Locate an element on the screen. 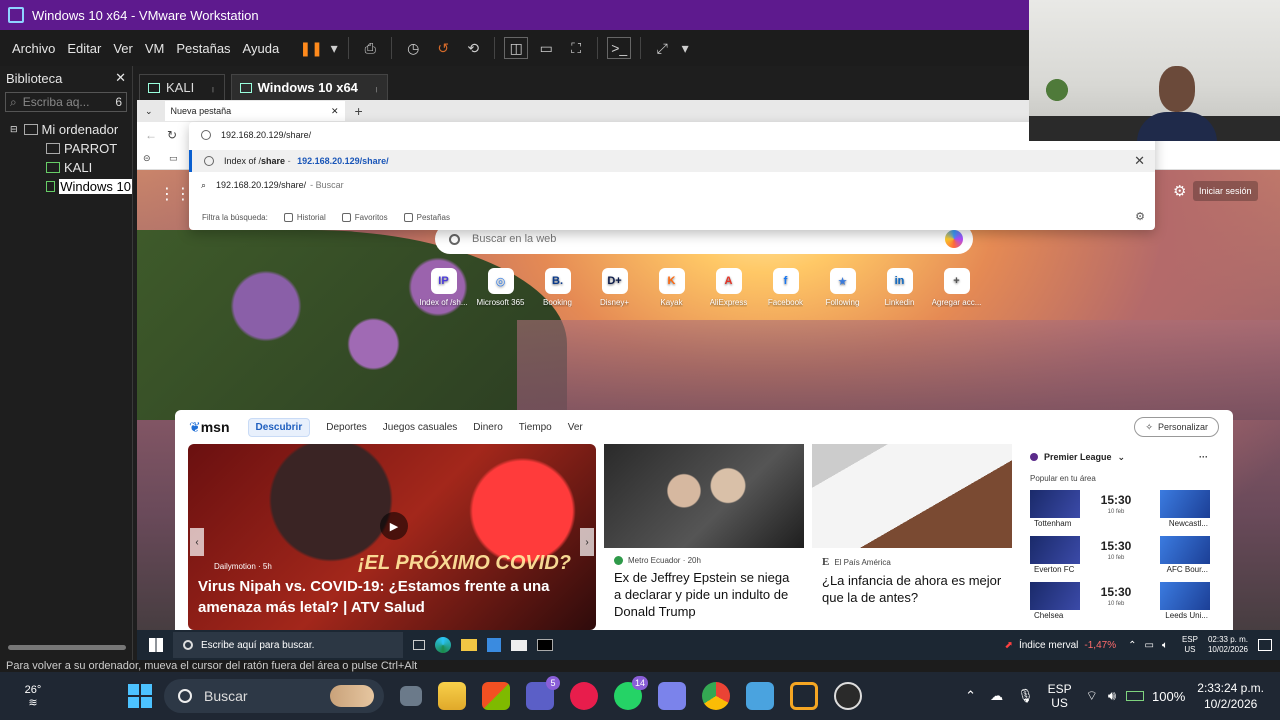  signin-button: Iniciar sesión is located at coordinates (1225, 191).